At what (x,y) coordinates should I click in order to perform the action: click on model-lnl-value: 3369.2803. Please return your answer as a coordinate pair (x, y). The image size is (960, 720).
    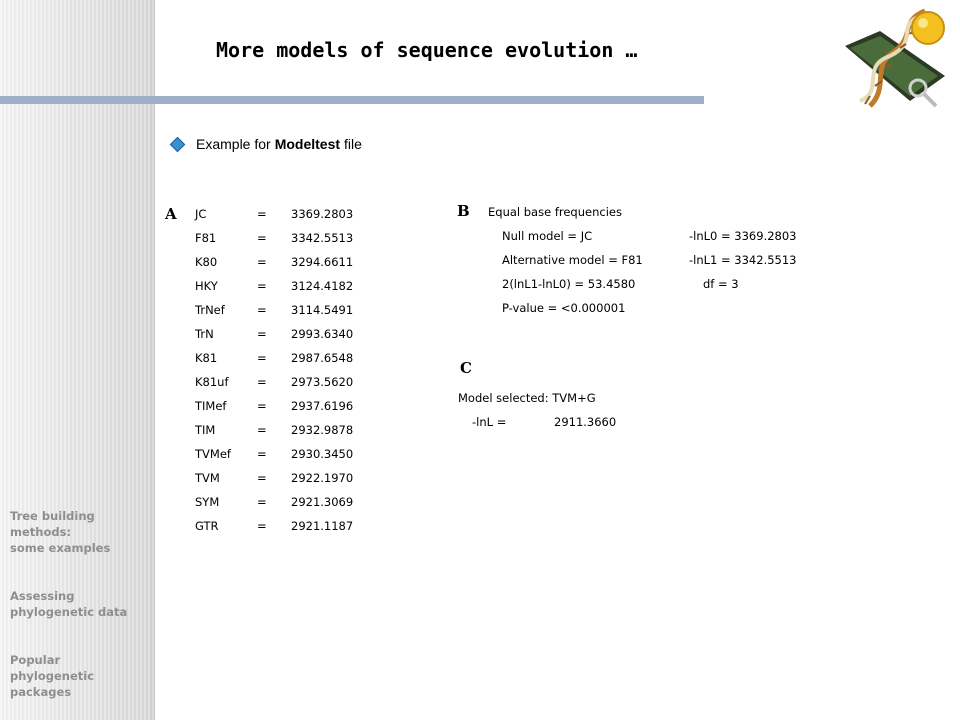
    Looking at the image, I should click on (322, 214).